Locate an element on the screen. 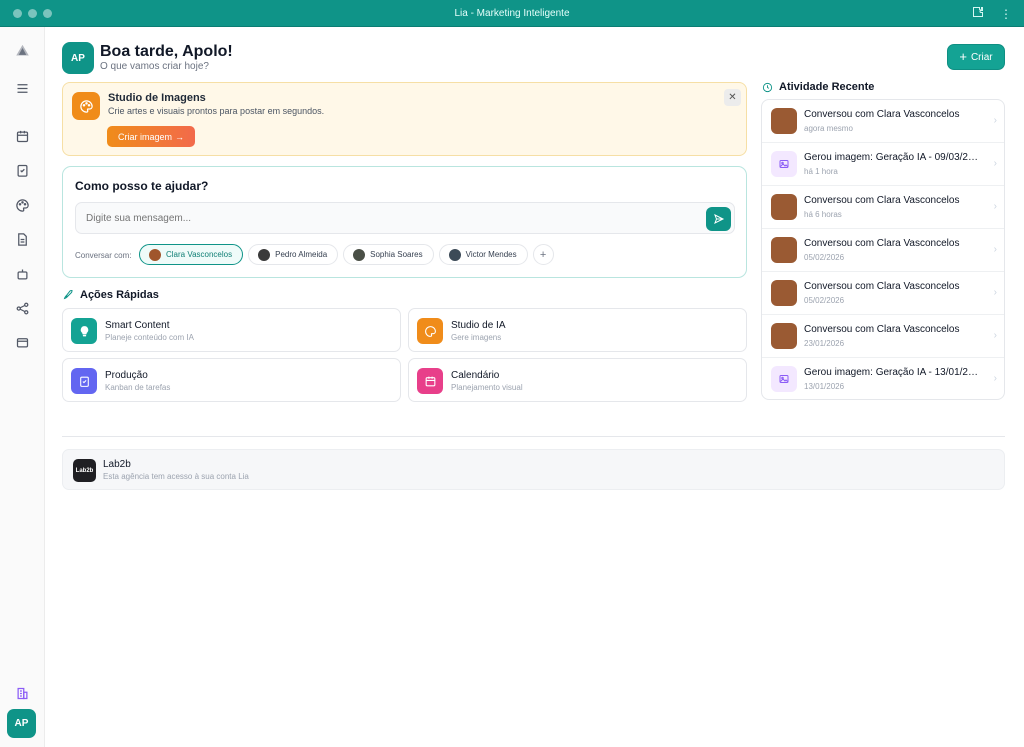 Image resolution: width=1024 pixels, height=747 pixels. send-icon is located at coordinates (718, 219).